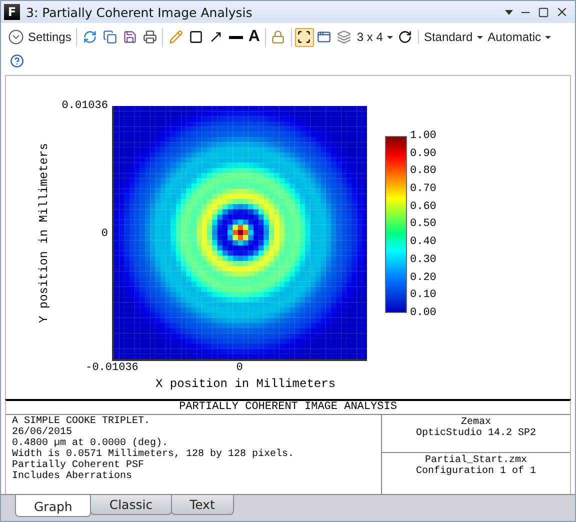 Image resolution: width=576 pixels, height=522 pixels. I want to click on close-icon, so click(562, 12).